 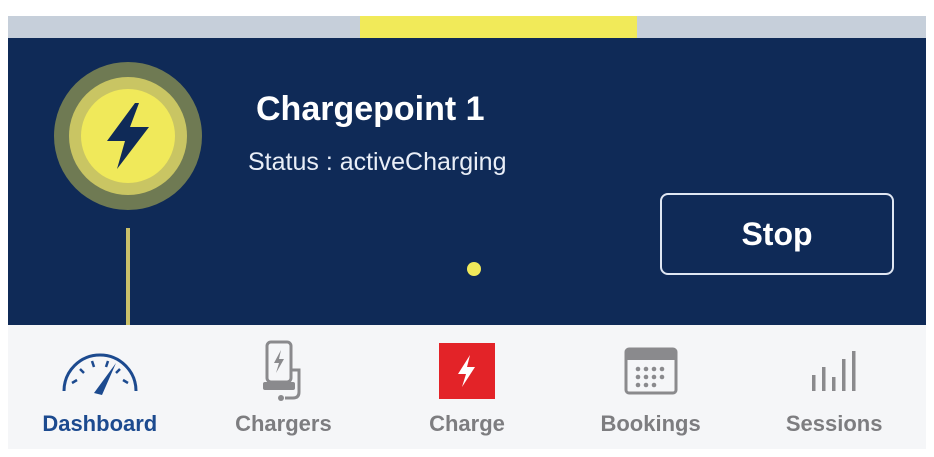 What do you see at coordinates (651, 371) in the screenshot?
I see `calendar-icon` at bounding box center [651, 371].